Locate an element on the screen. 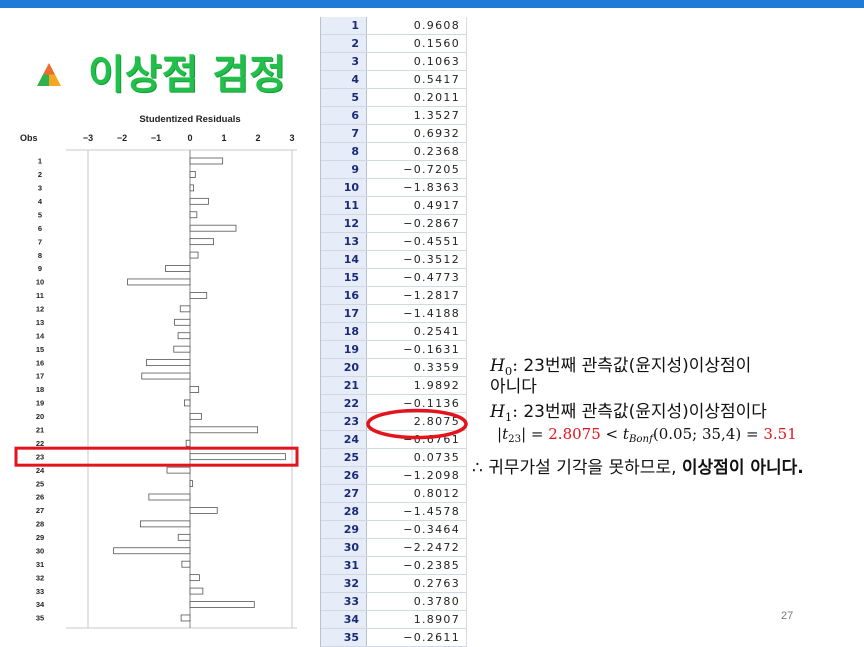  value-cell: −0.7205 is located at coordinates (431, 169).